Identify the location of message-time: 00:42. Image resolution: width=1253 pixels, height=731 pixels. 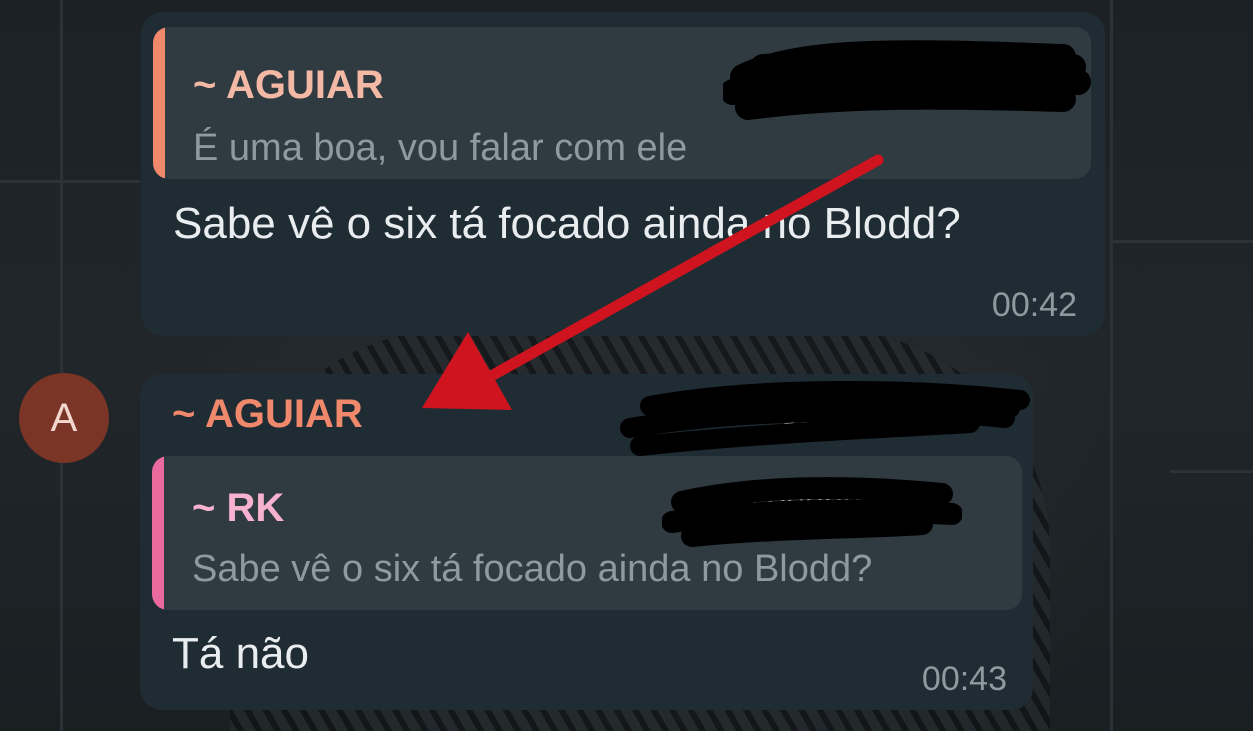
(1034, 305).